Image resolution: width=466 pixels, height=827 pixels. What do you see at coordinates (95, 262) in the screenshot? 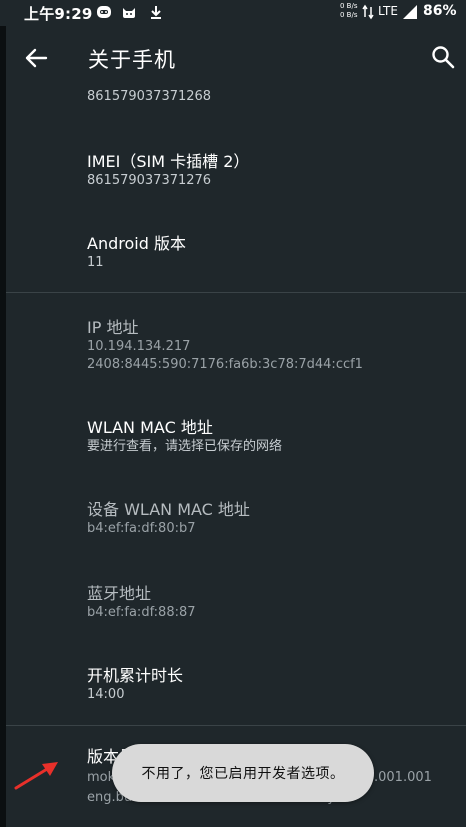
I see `android-version-value: 11` at bounding box center [95, 262].